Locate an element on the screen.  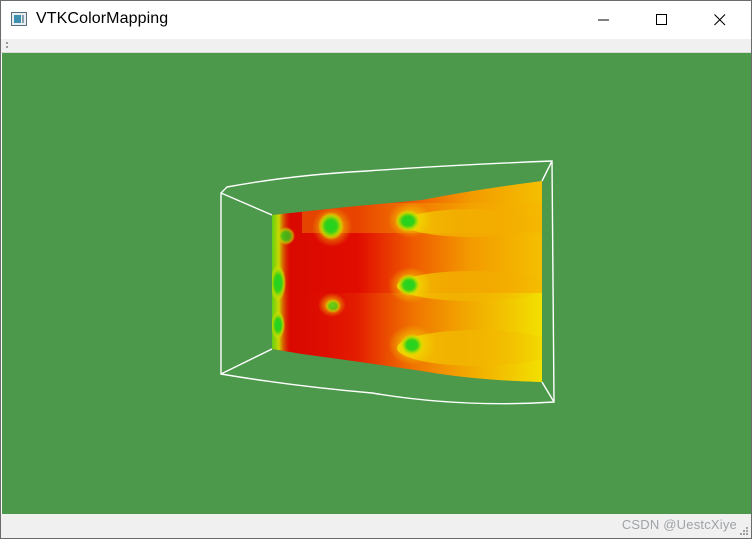
vtk-app-icon is located at coordinates (19, 19).